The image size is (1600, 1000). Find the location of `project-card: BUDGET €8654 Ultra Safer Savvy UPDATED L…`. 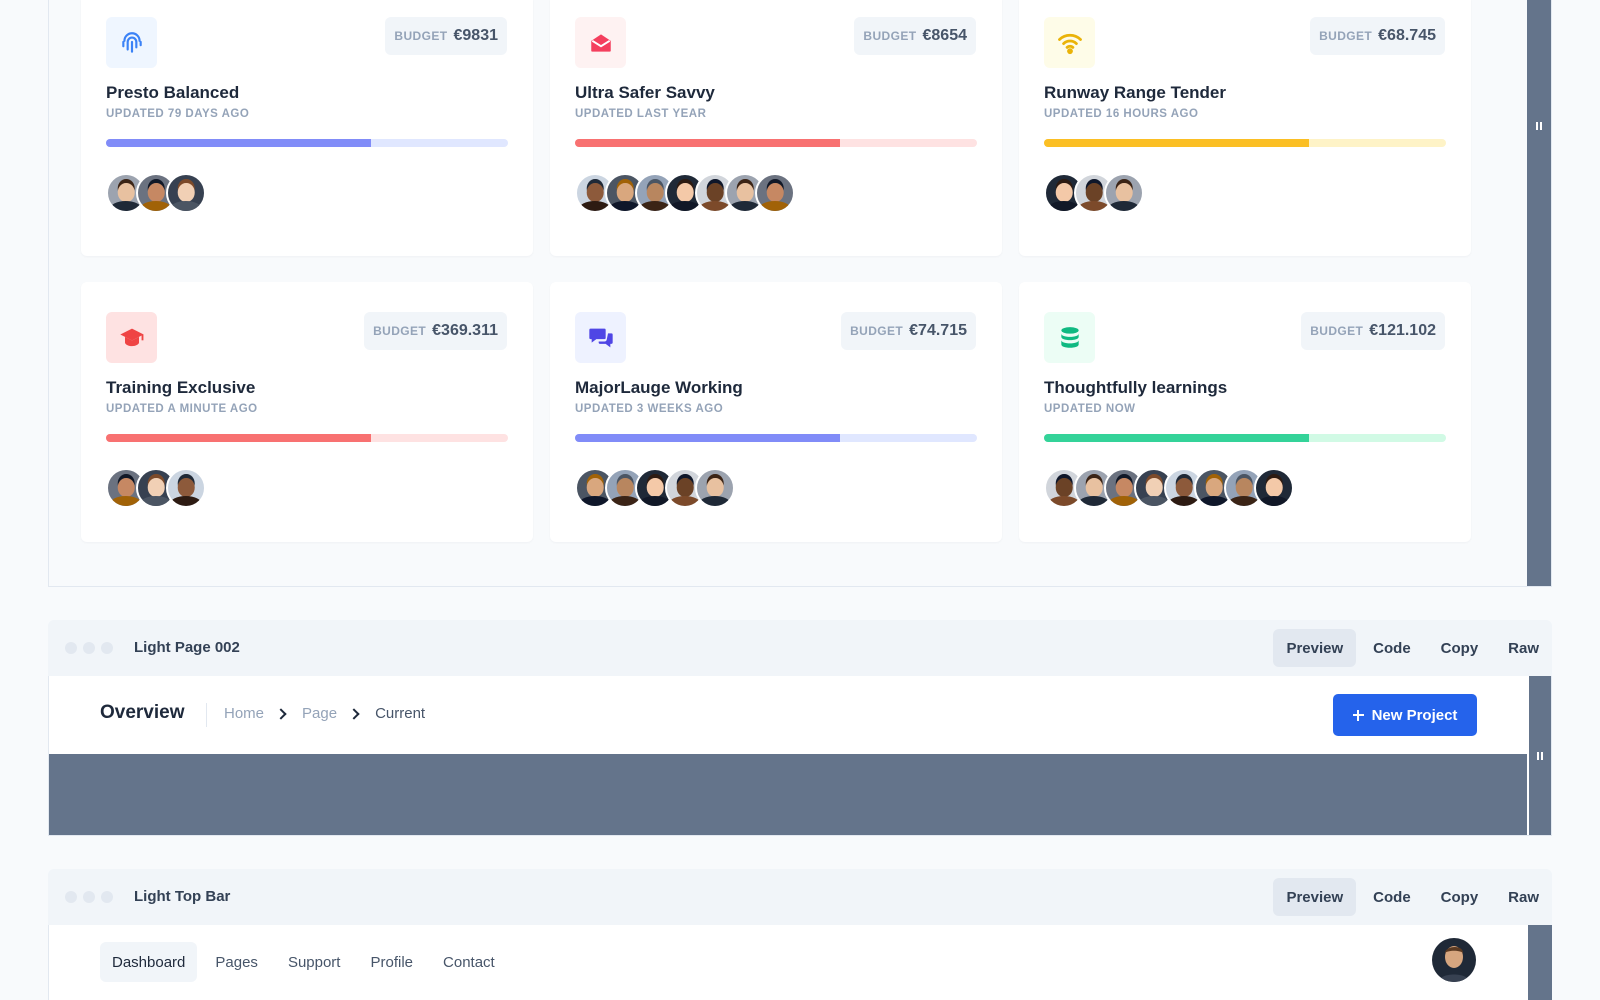

project-card: BUDGET €8654 Ultra Safer Savvy UPDATED L… is located at coordinates (776, 128).